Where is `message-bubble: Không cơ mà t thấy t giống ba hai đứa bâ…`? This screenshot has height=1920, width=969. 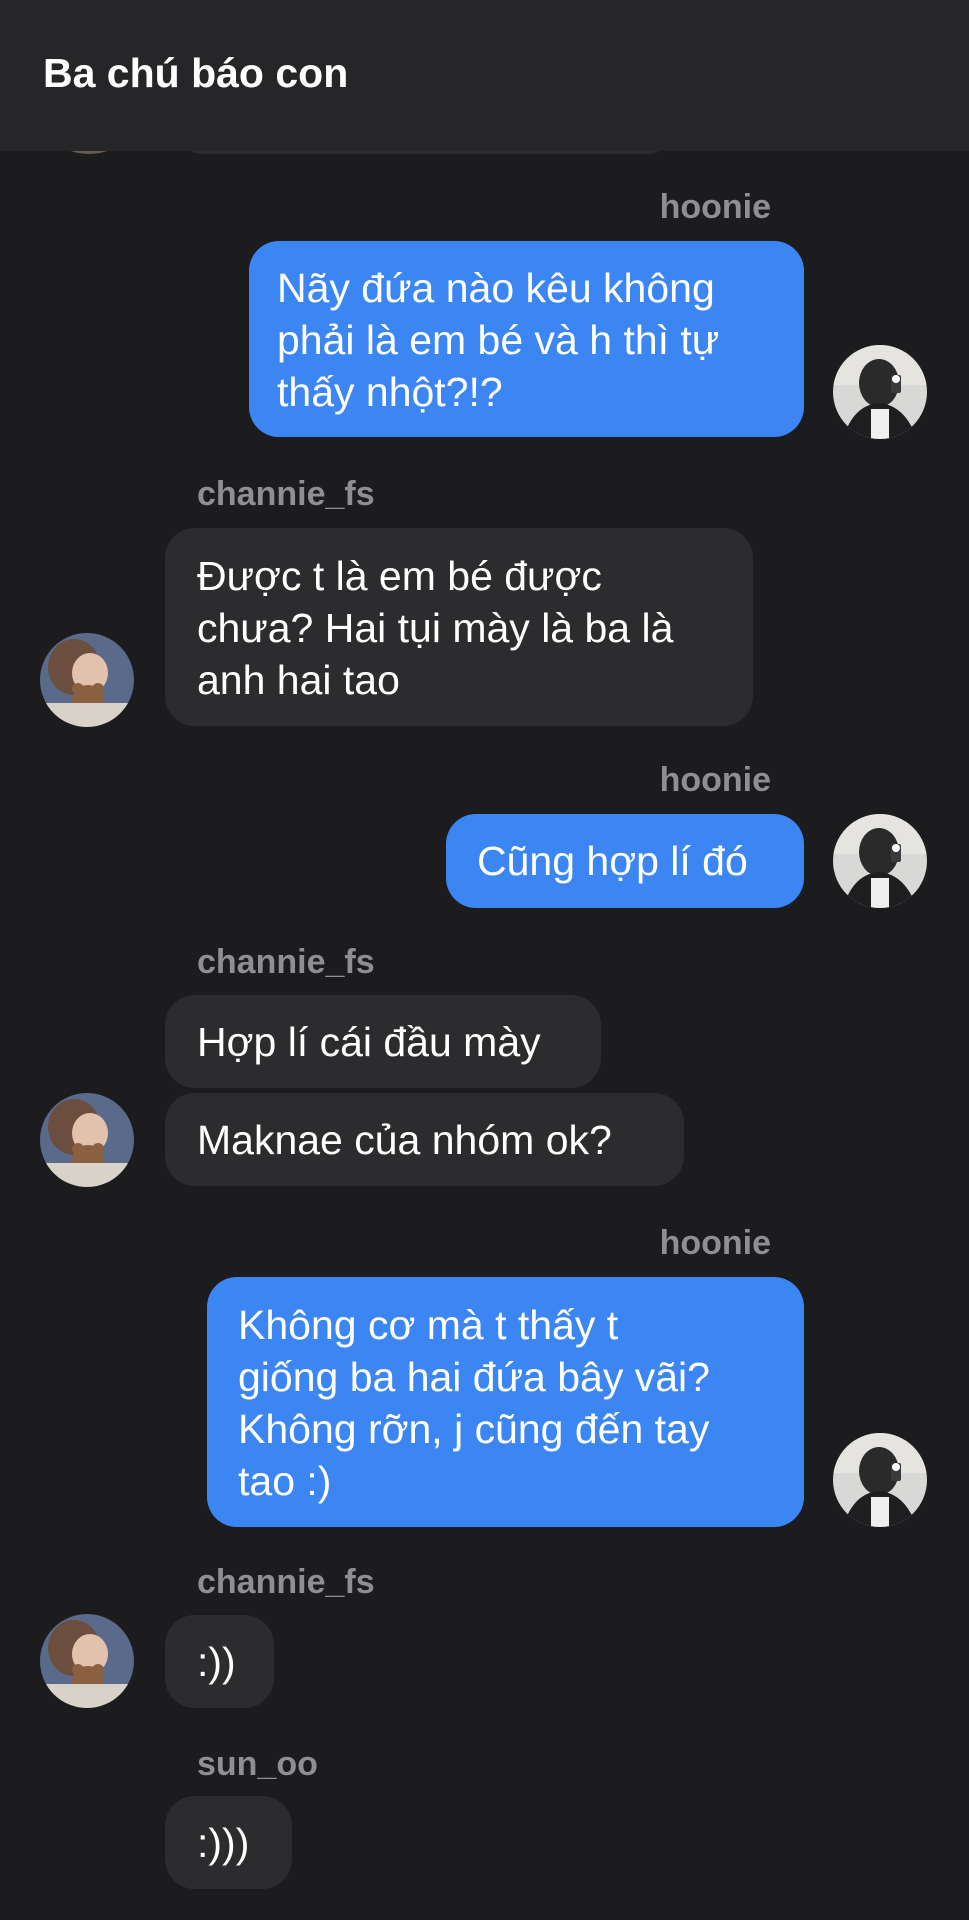 message-bubble: Không cơ mà t thấy t giống ba hai đứa bâ… is located at coordinates (505, 1402).